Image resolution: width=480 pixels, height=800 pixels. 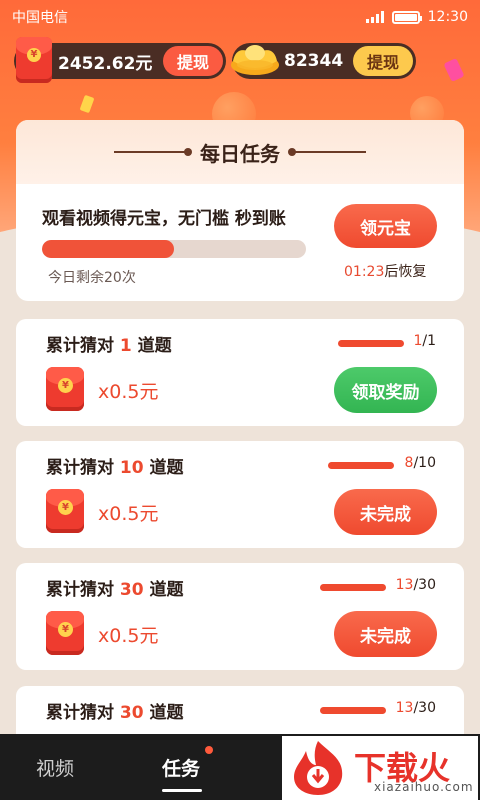 I want to click on task-title: 累计猜对 10 道题, so click(x=115, y=465).